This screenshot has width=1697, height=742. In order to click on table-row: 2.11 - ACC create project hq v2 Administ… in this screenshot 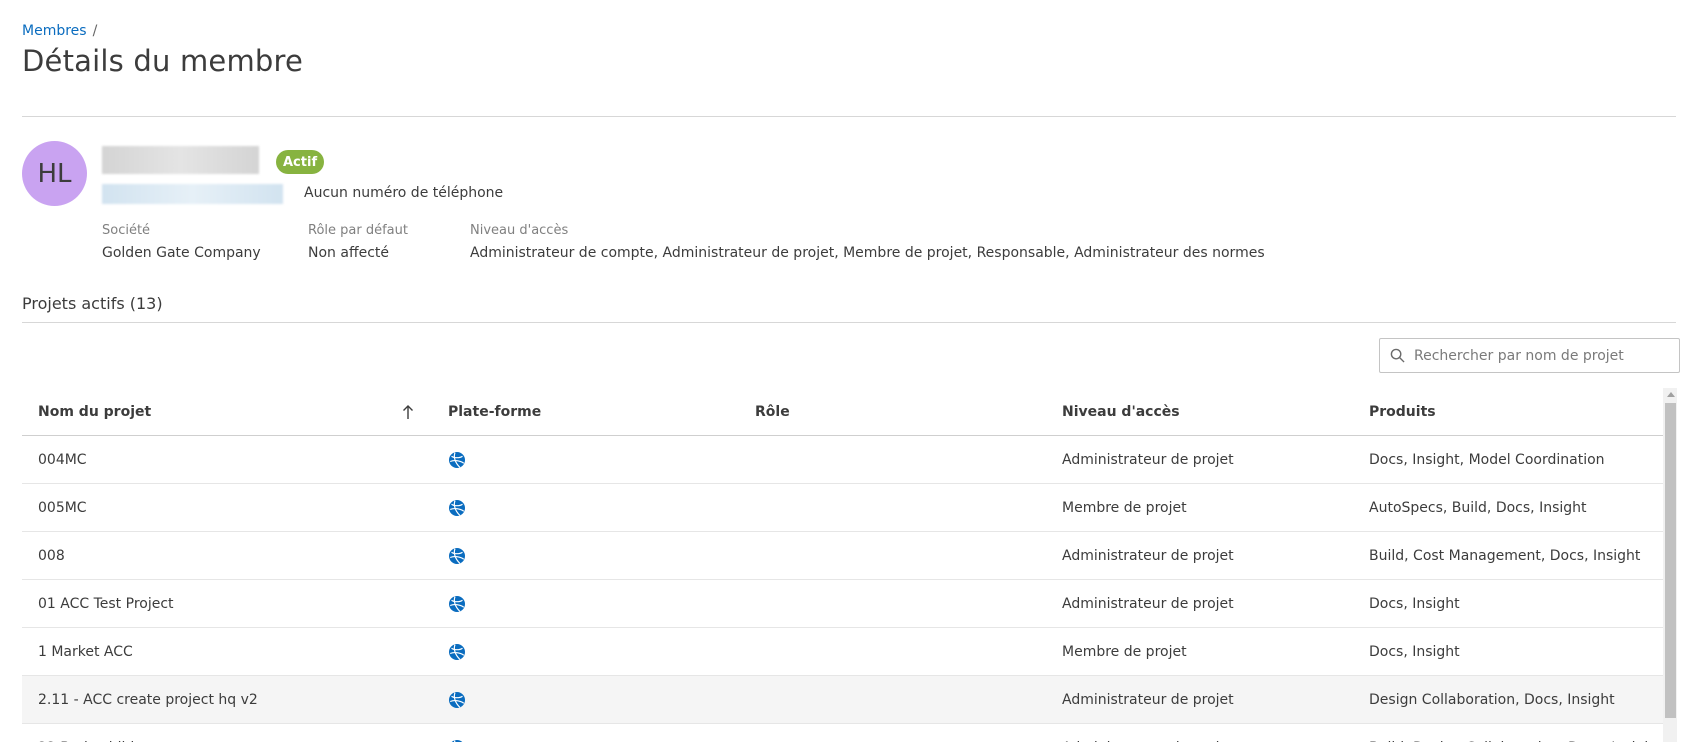, I will do `click(842, 700)`.